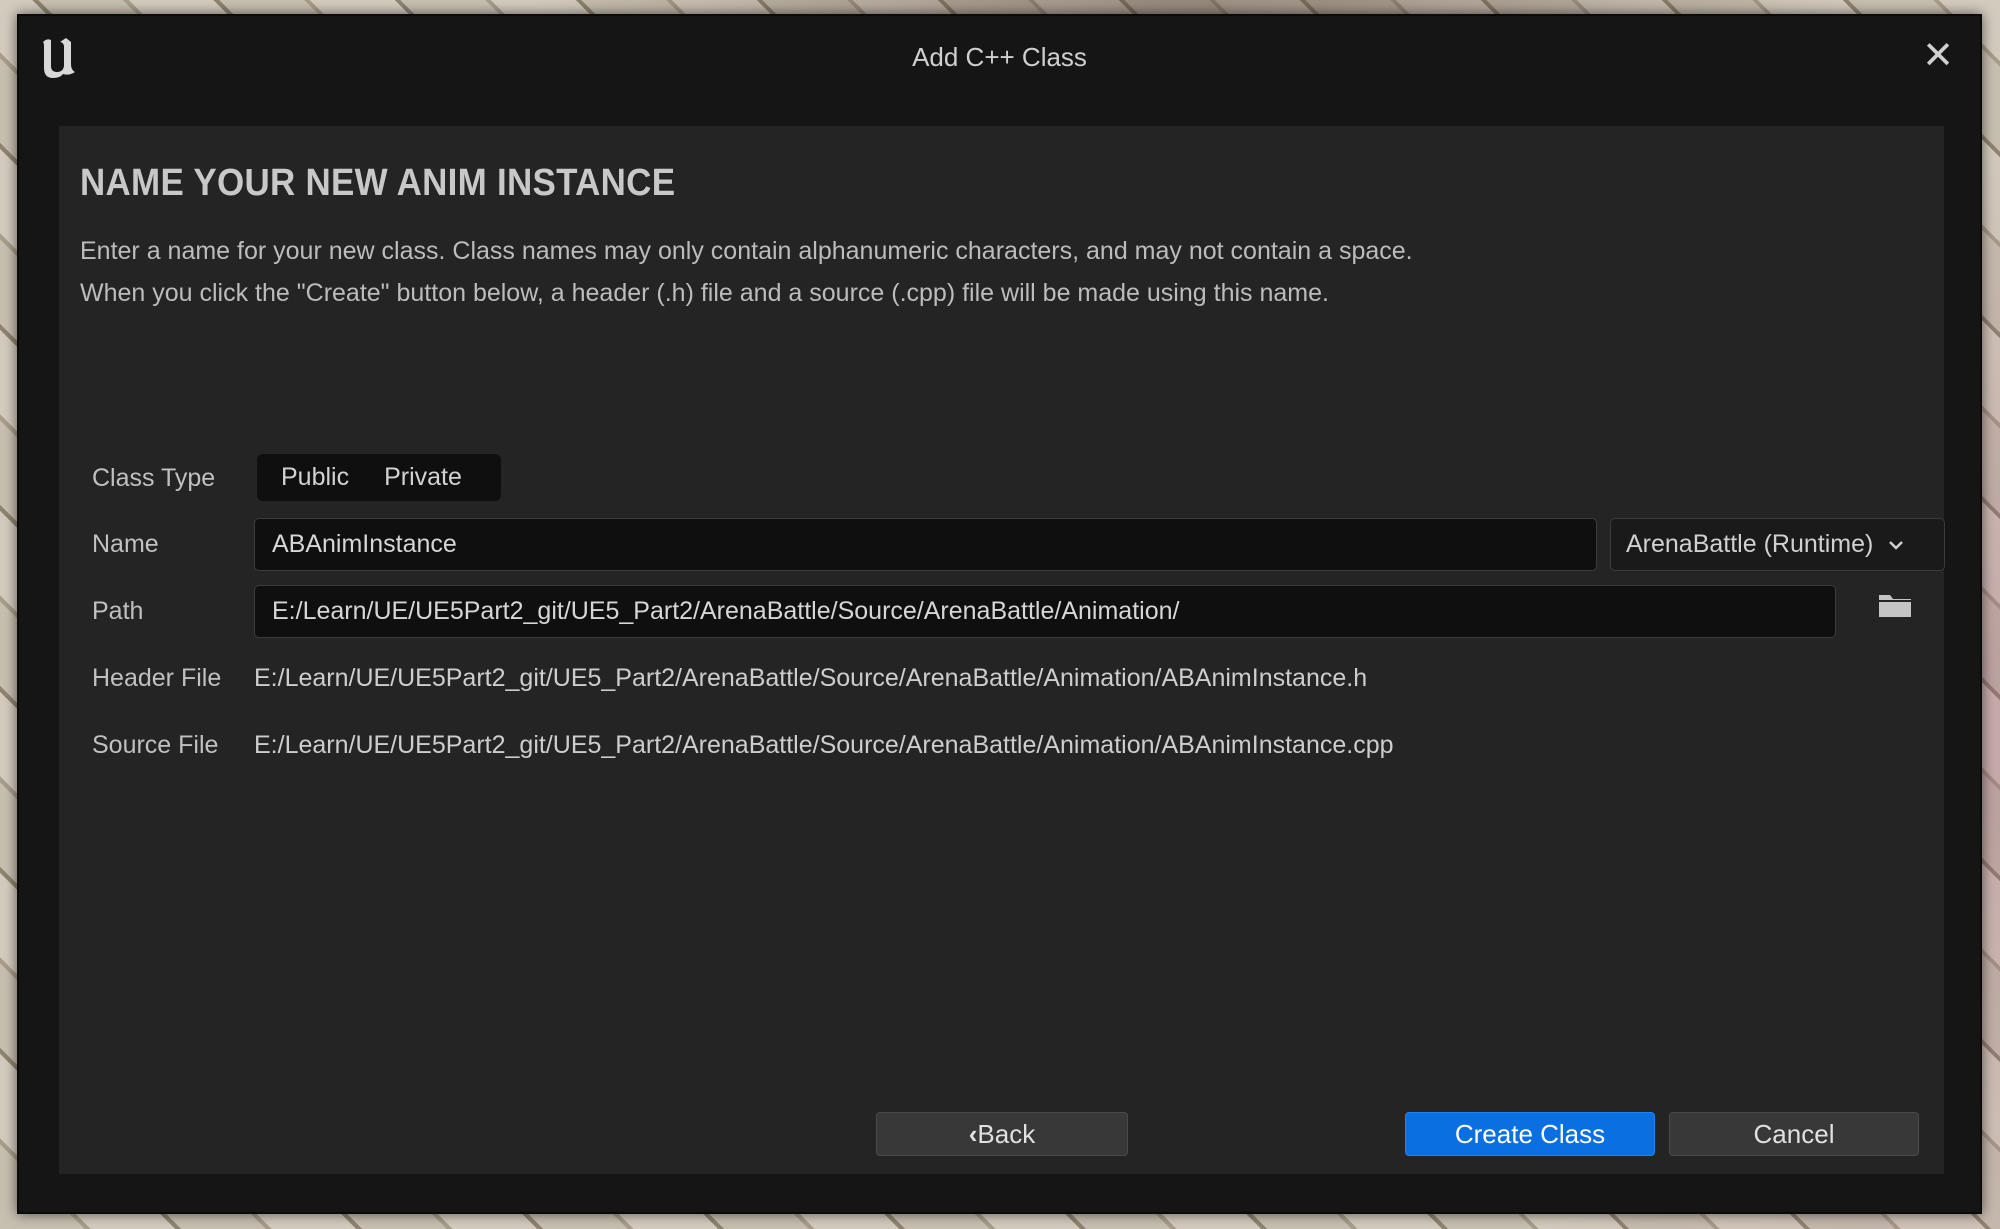 Image resolution: width=2000 pixels, height=1229 pixels. I want to click on chevron-down-icon, so click(1896, 545).